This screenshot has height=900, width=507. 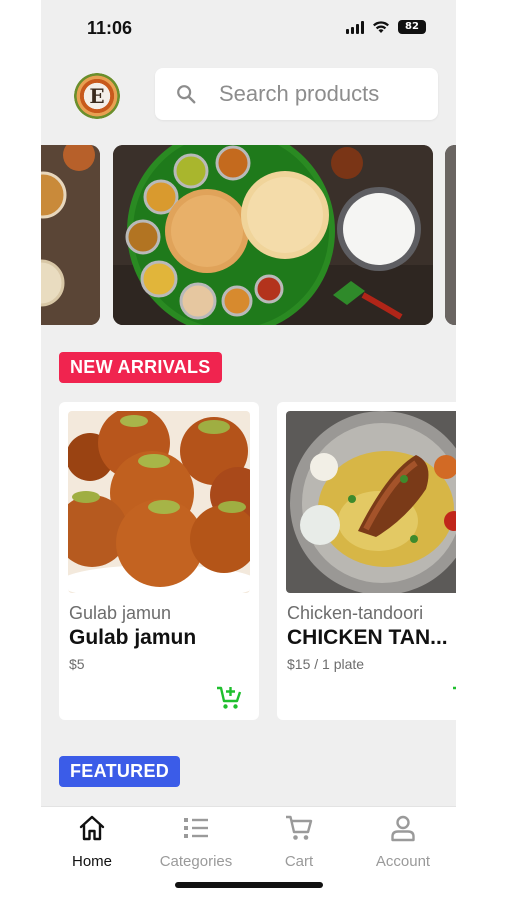 I want to click on wifi-icon, so click(x=381, y=27).